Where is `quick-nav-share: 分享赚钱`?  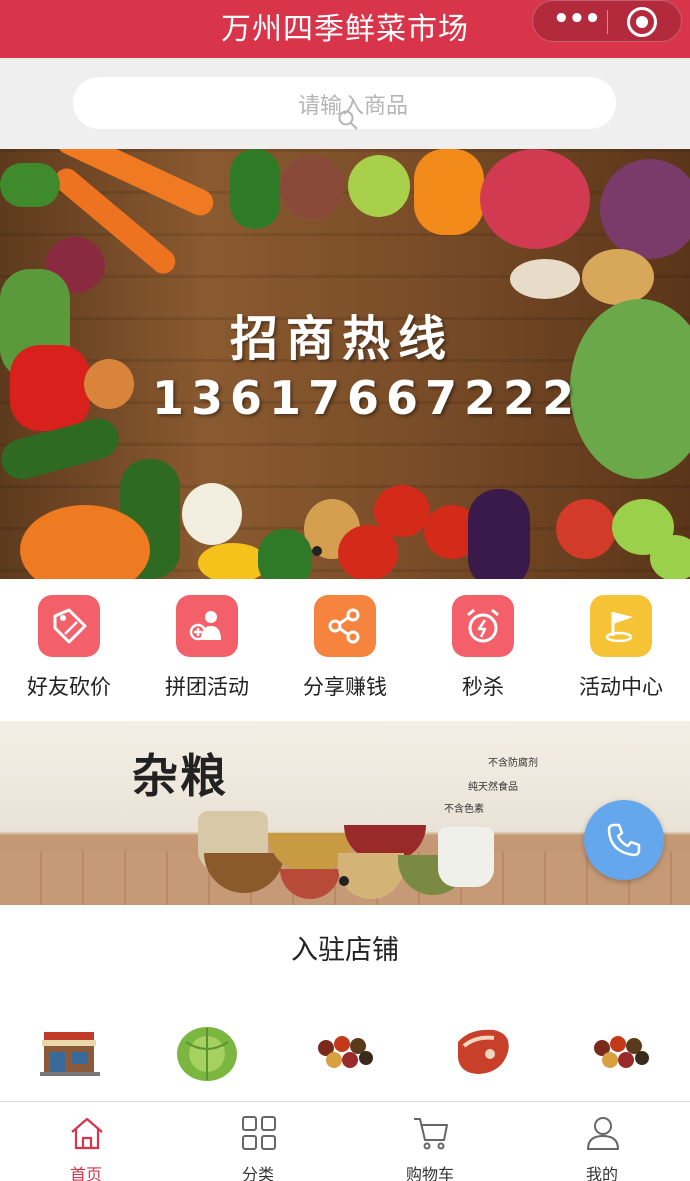
quick-nav-share: 分享赚钱 is located at coordinates (345, 650).